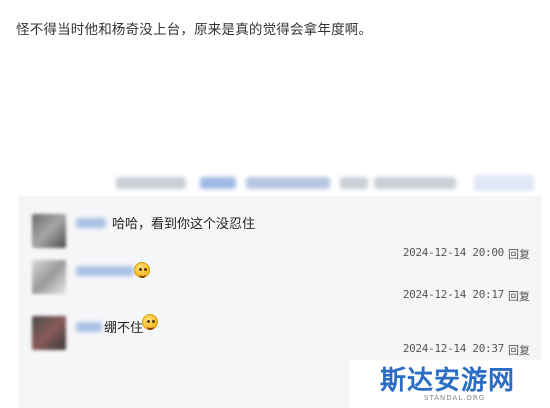 The image size is (550, 408). I want to click on post-text: 怪不得当时他和杨奇没上台，原来是真的觉得会拿年度啊。, so click(194, 30).